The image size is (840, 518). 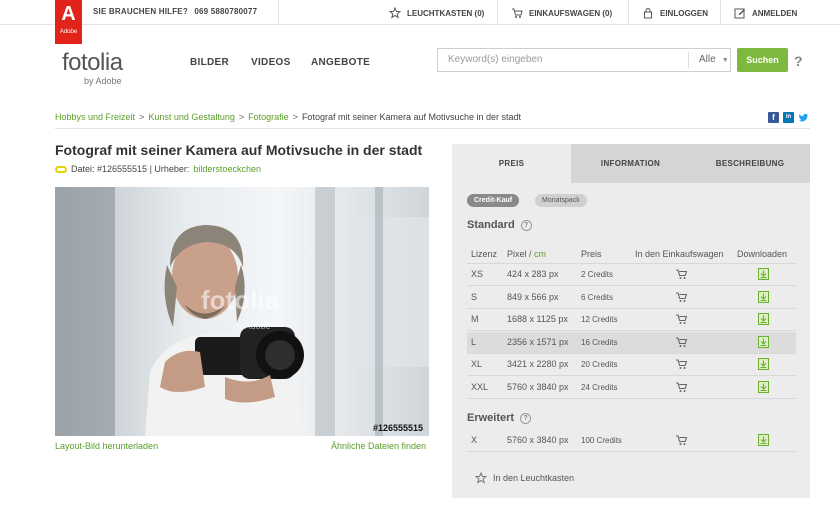 I want to click on linkedin-icon: in, so click(x=788, y=117).